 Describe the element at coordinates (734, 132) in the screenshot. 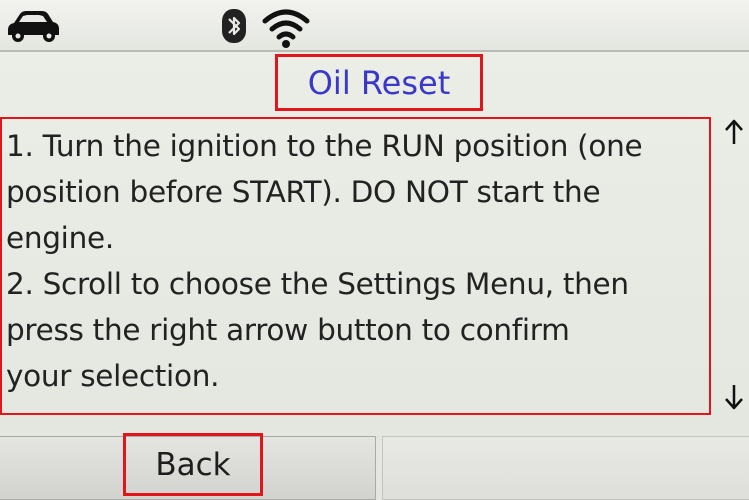

I see `arrow-up-icon` at that location.